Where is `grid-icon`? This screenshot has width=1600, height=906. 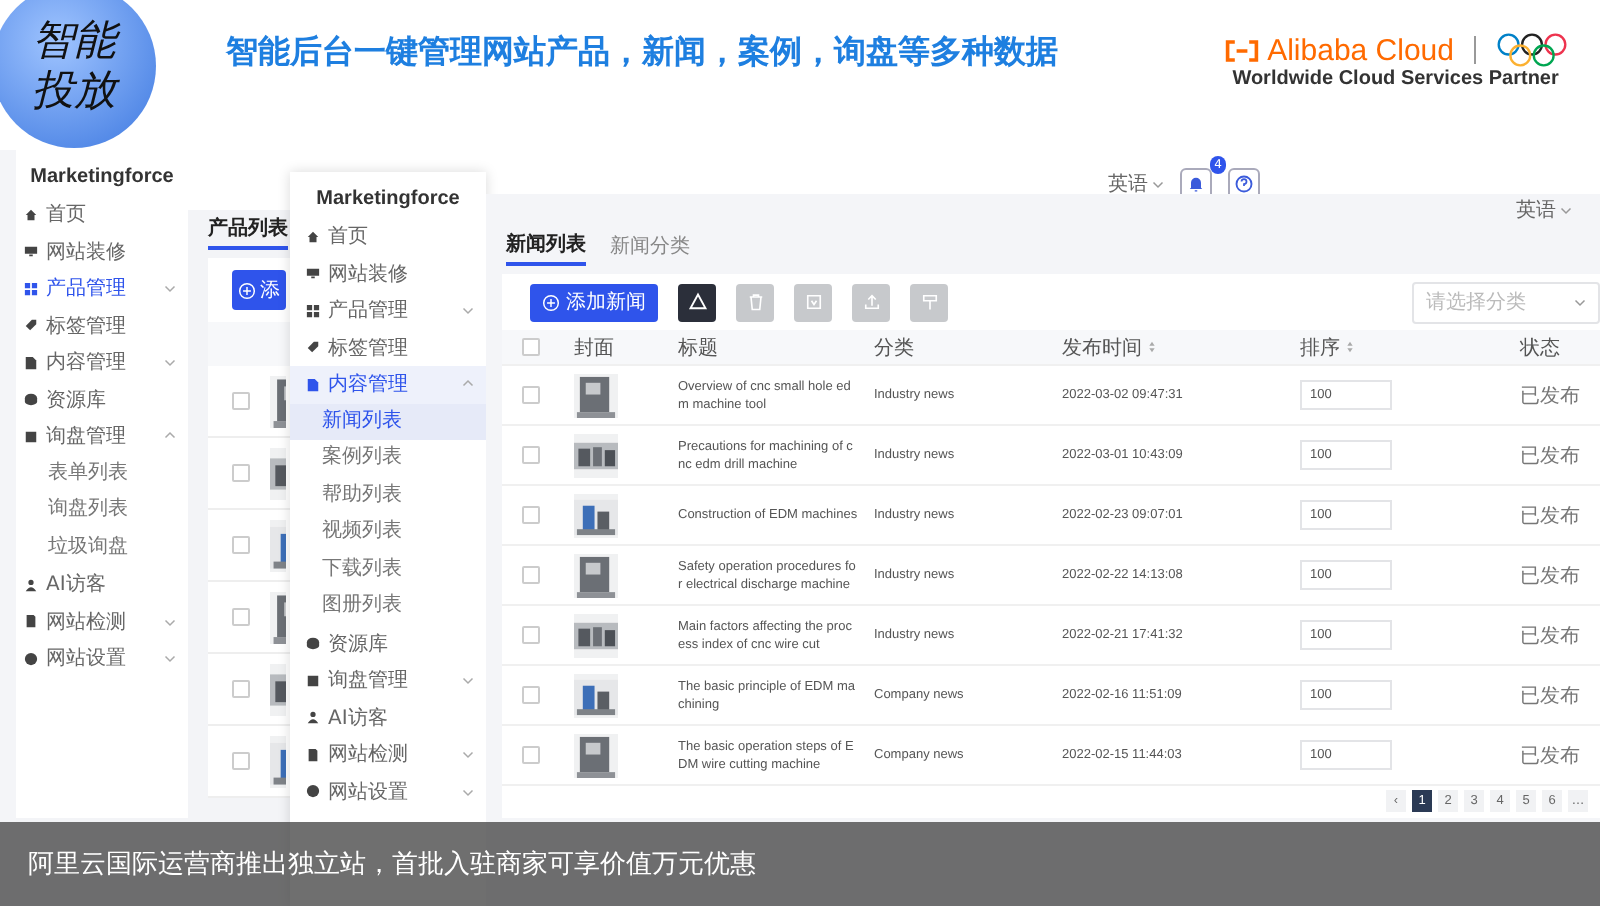 grid-icon is located at coordinates (313, 310).